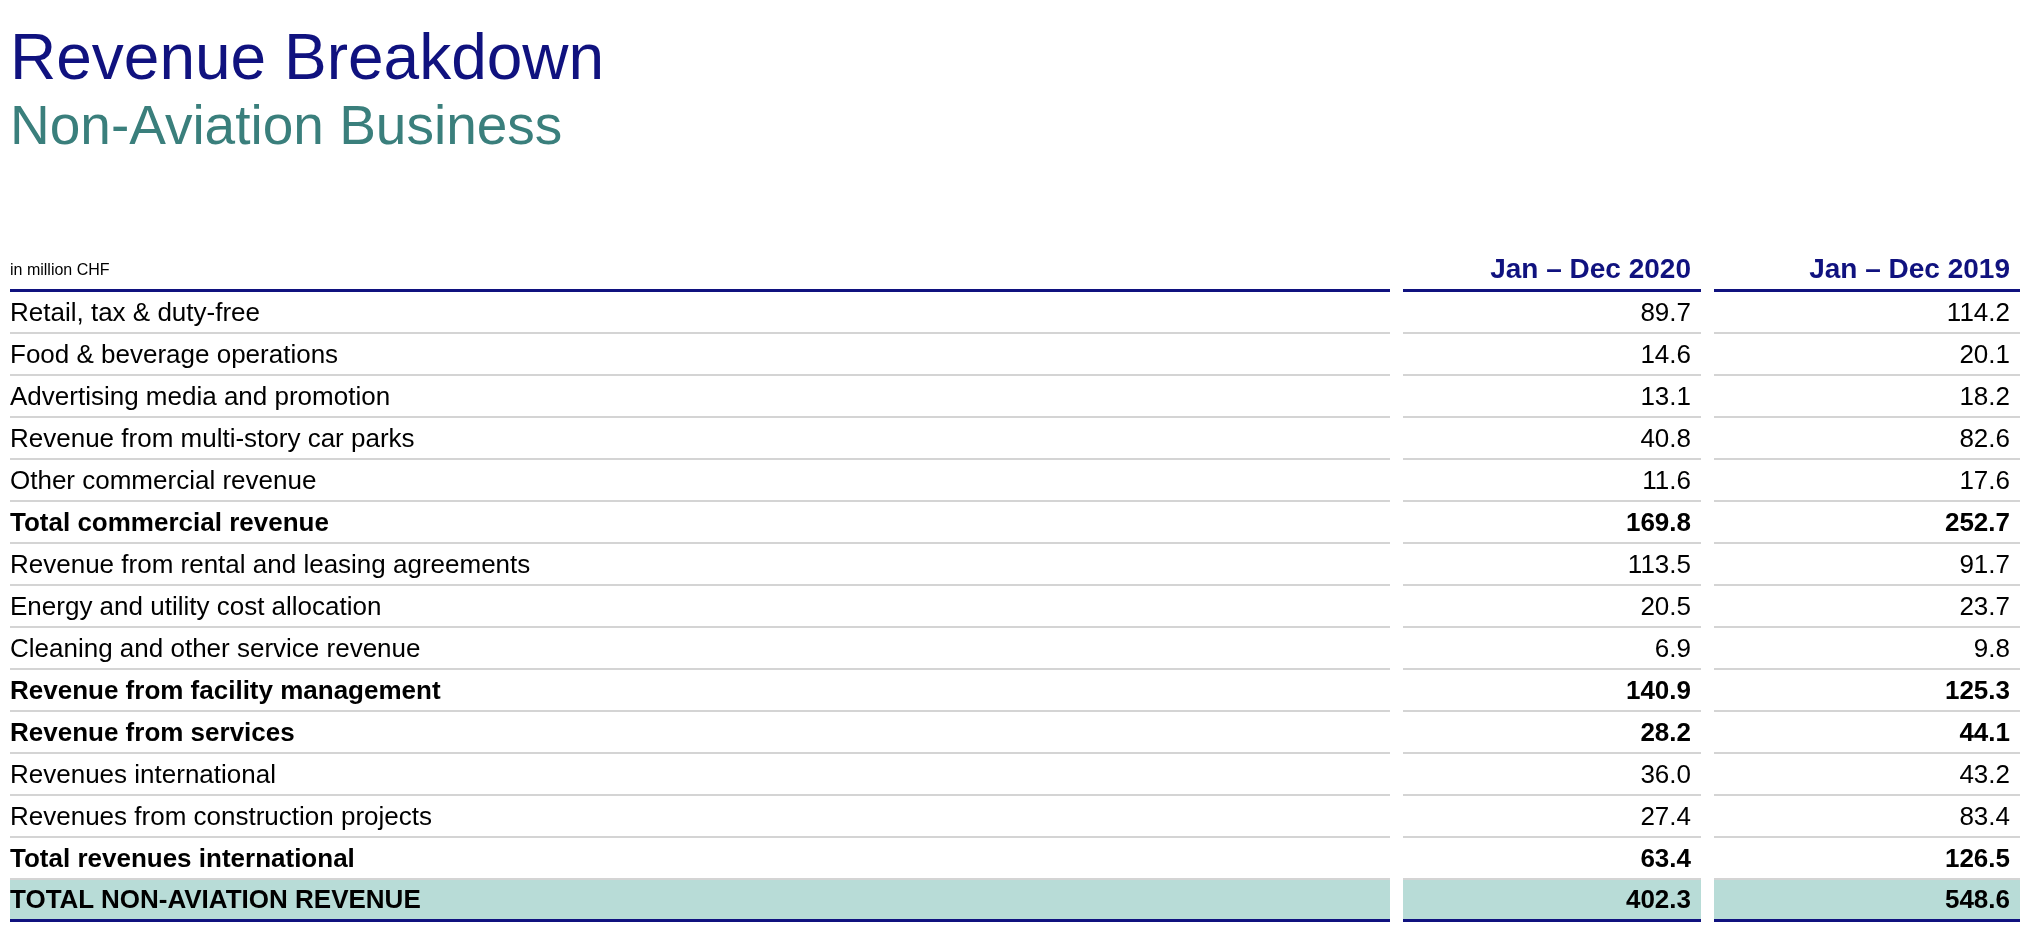  Describe the element at coordinates (1552, 733) in the screenshot. I see `value-cell: 28.2` at that location.